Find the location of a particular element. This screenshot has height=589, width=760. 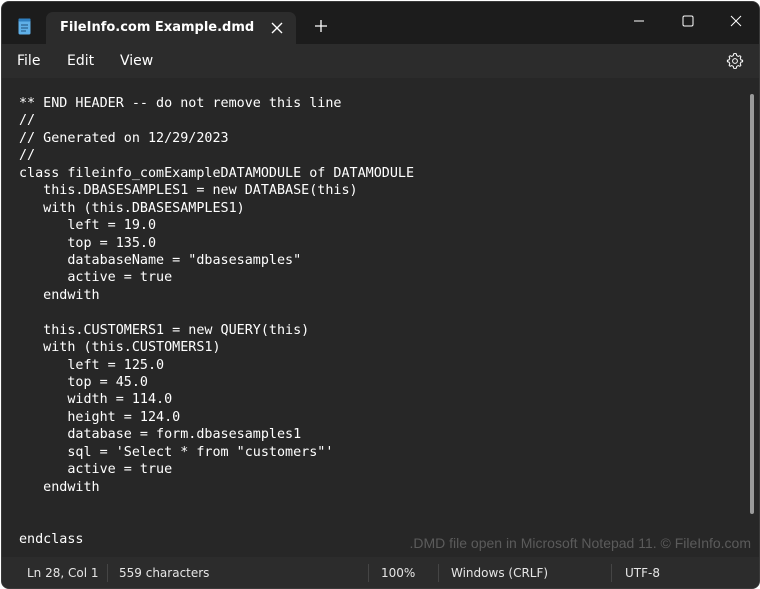

menu-edit: Edit is located at coordinates (80, 61).